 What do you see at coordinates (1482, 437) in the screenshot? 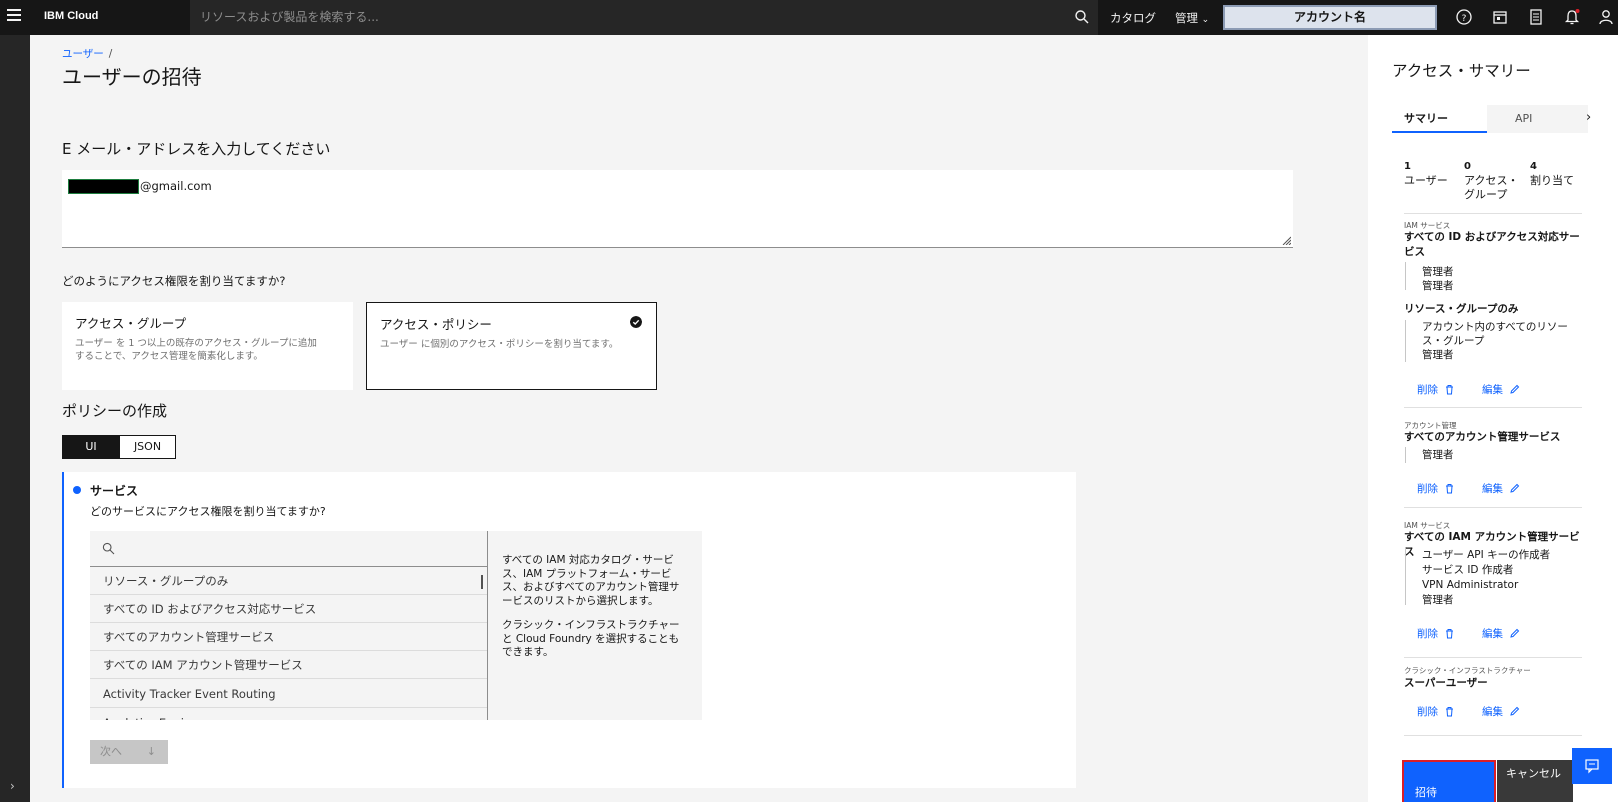
I see `group-title: すべてのアカウント管理サービス` at bounding box center [1482, 437].